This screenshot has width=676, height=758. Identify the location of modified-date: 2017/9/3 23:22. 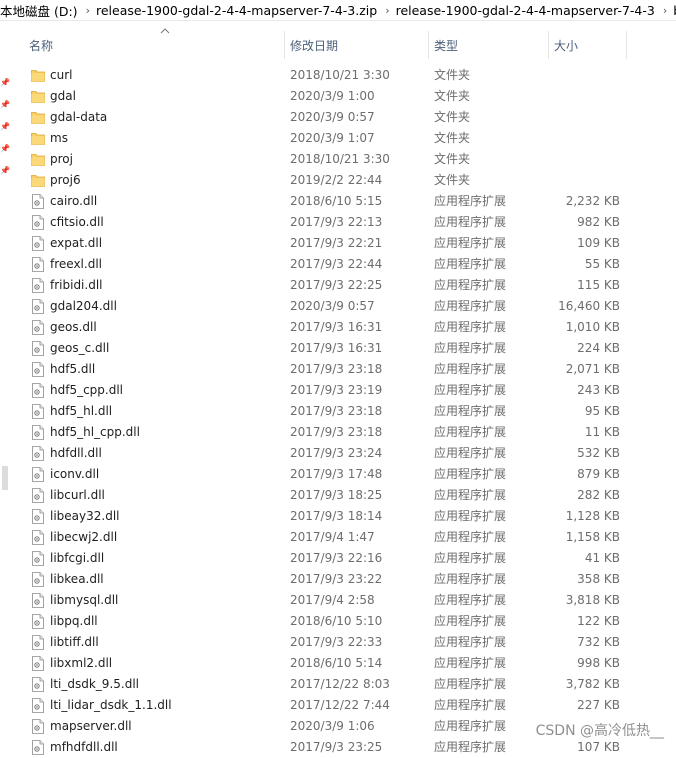
(336, 579).